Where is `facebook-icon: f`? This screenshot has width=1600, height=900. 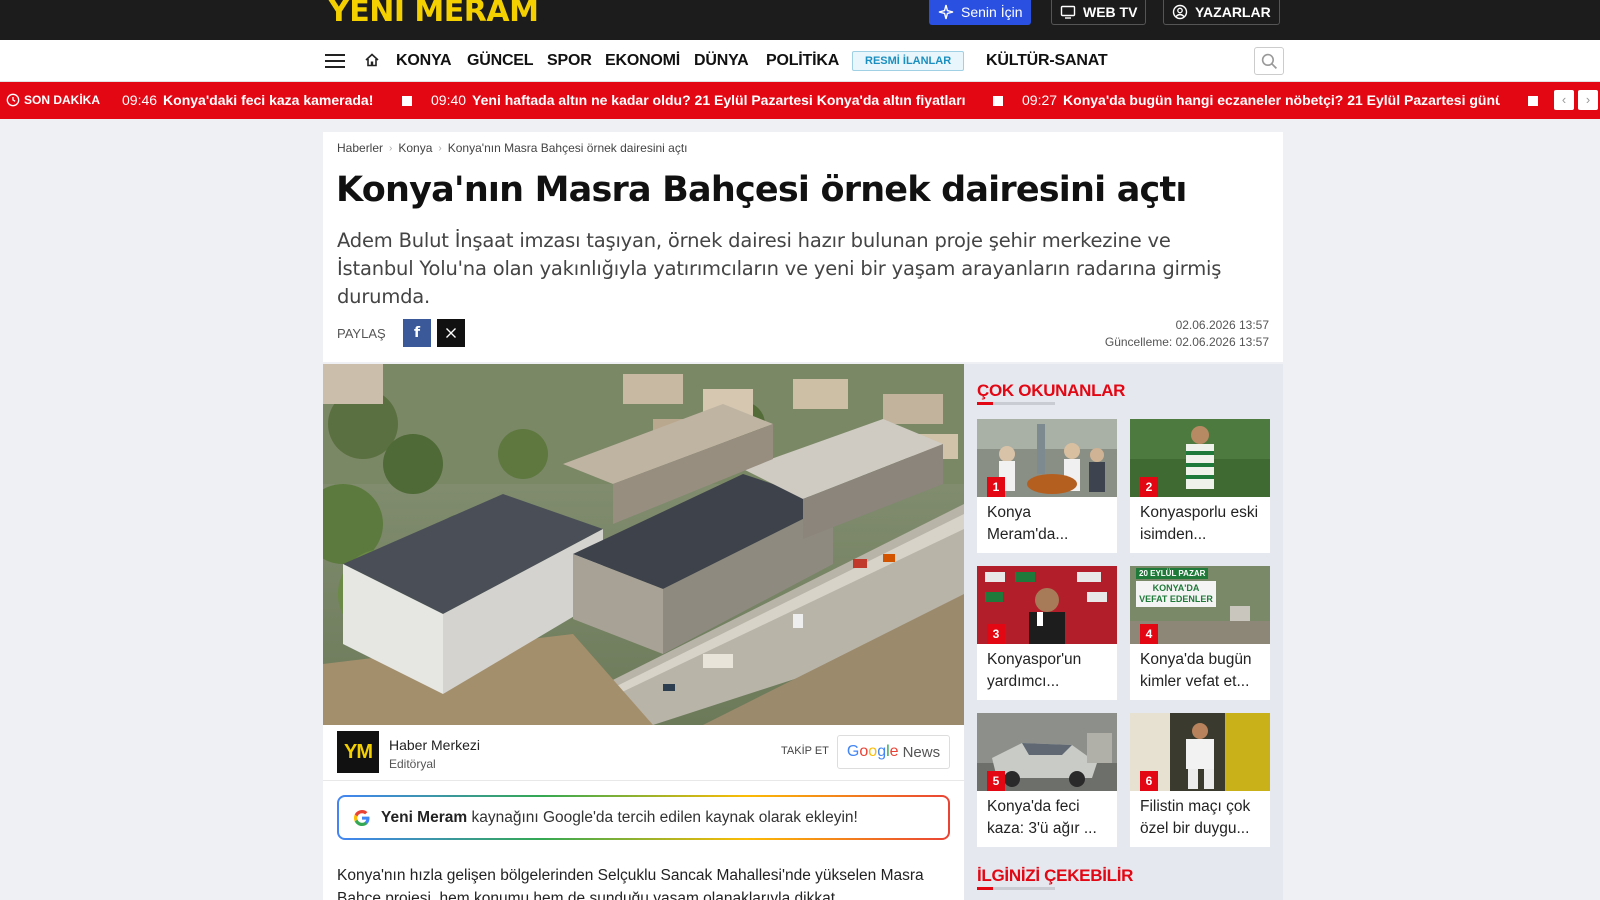 facebook-icon: f is located at coordinates (417, 333).